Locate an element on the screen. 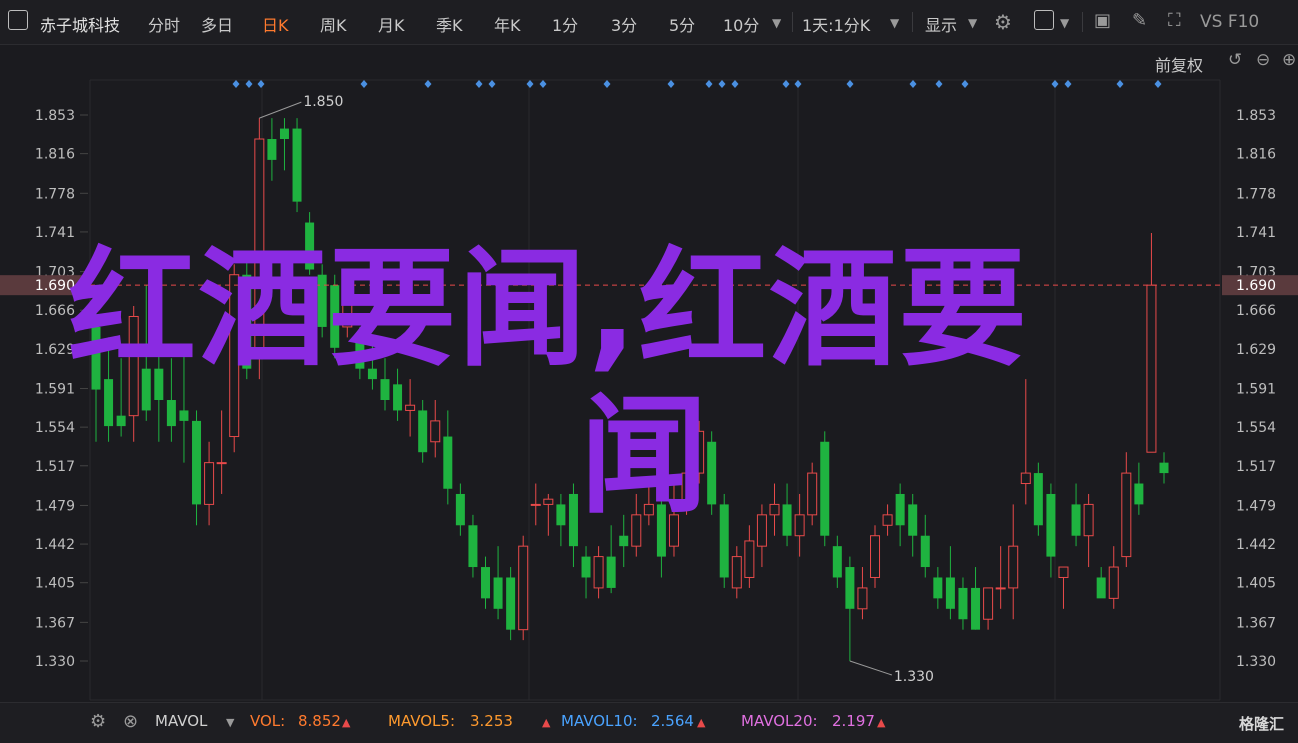 This screenshot has width=1298, height=743. square-icon is located at coordinates (1044, 20).